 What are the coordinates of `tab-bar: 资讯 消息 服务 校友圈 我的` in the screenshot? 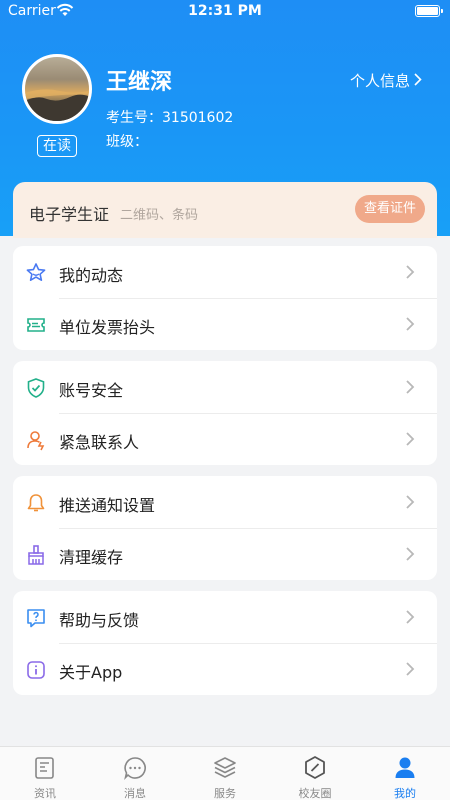 It's located at (225, 773).